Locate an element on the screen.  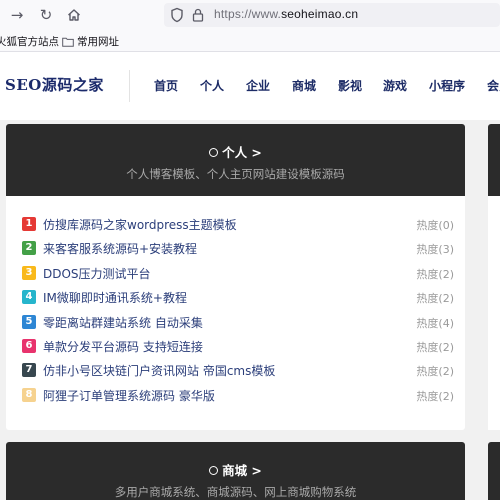
rank-badge: 6 is located at coordinates (29, 345).